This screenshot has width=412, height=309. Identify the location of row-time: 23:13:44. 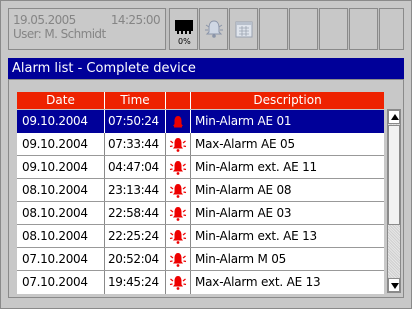
(133, 190).